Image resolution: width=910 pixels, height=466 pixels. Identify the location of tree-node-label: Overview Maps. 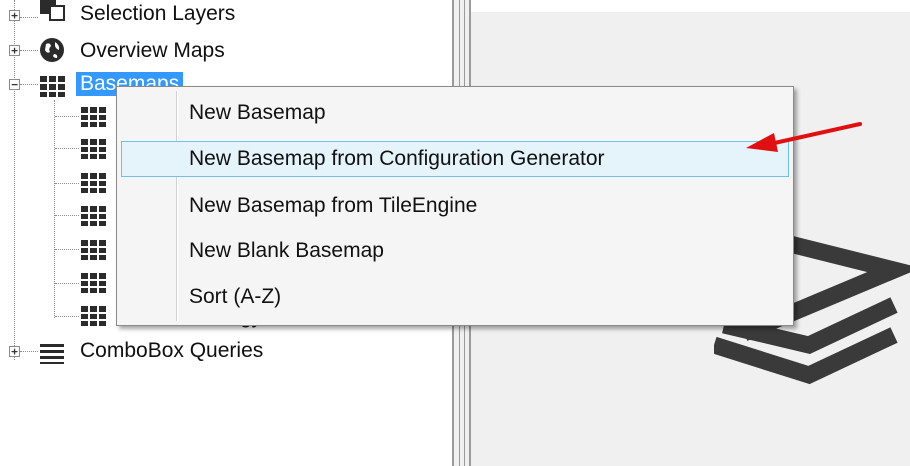
(152, 50).